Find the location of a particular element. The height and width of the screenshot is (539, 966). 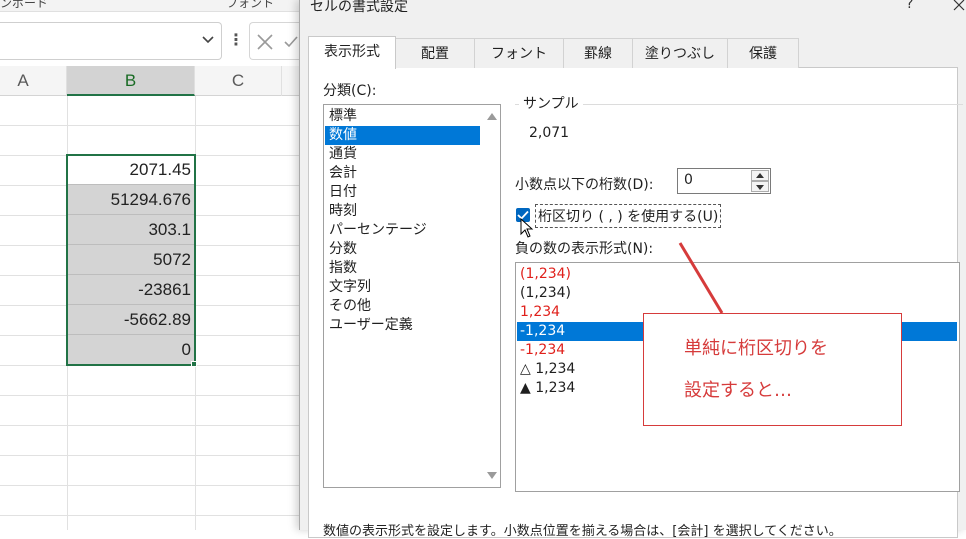

ribbon-fragment-clipboard: ンポード is located at coordinates (24, 5).